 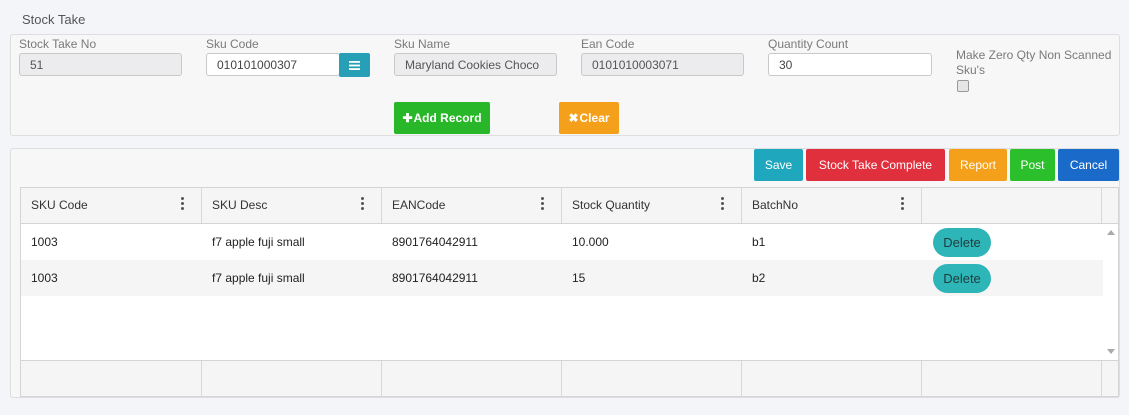 I want to click on sku-name-label: Sku Name, so click(x=422, y=44).